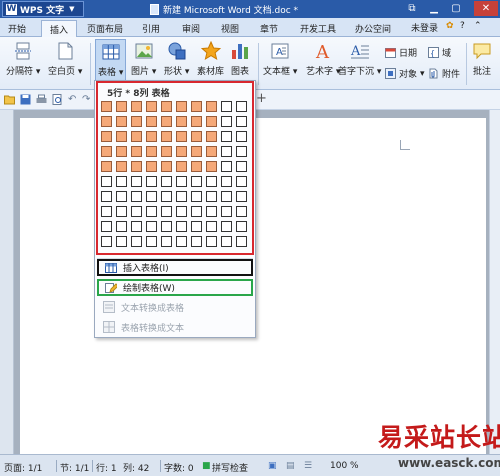 The width and height of the screenshot is (500, 476). I want to click on status-spellcheck: 拼写检查, so click(230, 467).